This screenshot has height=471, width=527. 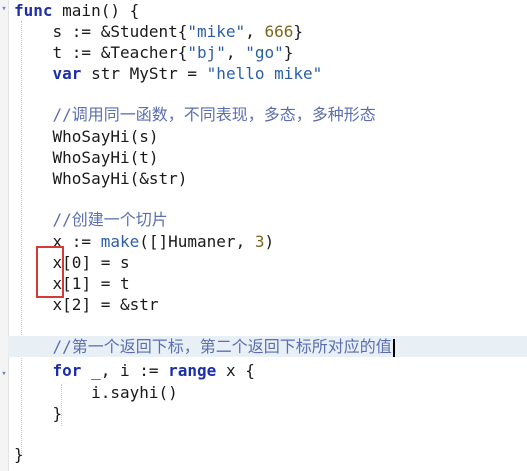 What do you see at coordinates (270, 157) in the screenshot?
I see `code-line-whosayhi-t: WhoSayHi(t)` at bounding box center [270, 157].